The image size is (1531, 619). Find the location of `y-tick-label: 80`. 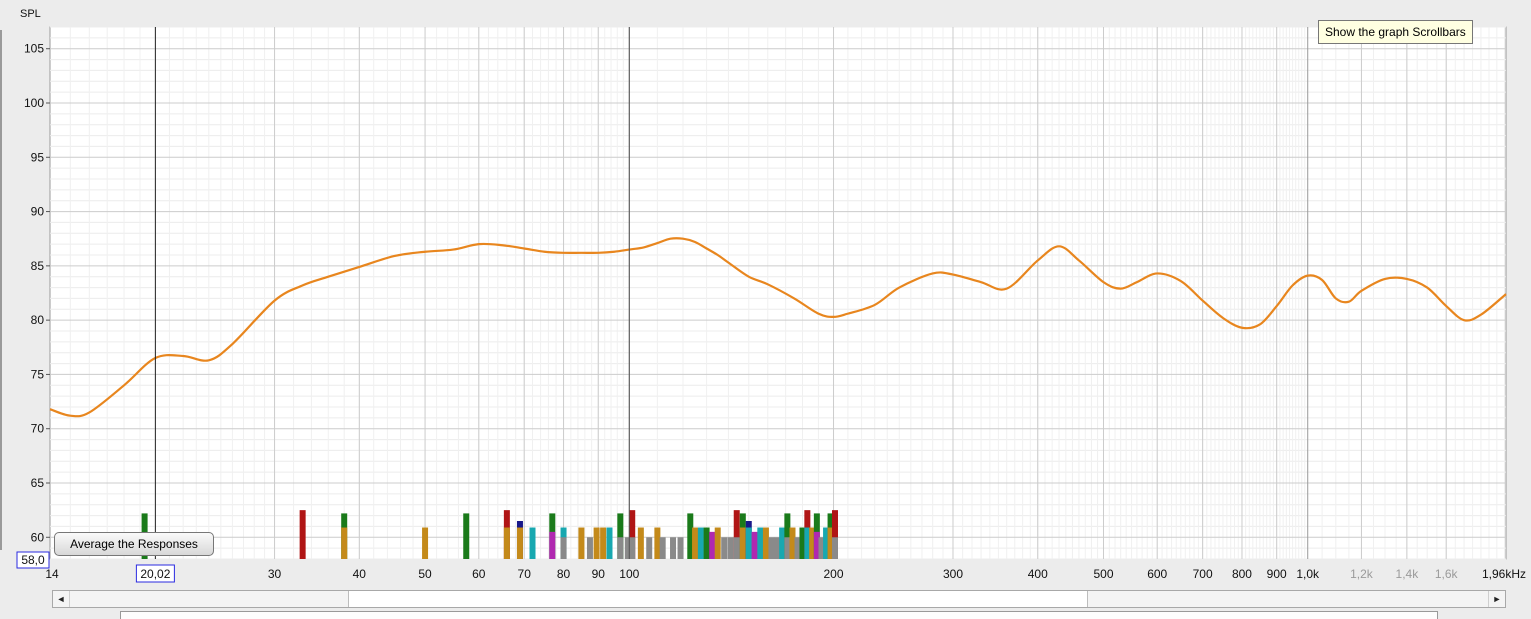

y-tick-label: 80 is located at coordinates (38, 320).